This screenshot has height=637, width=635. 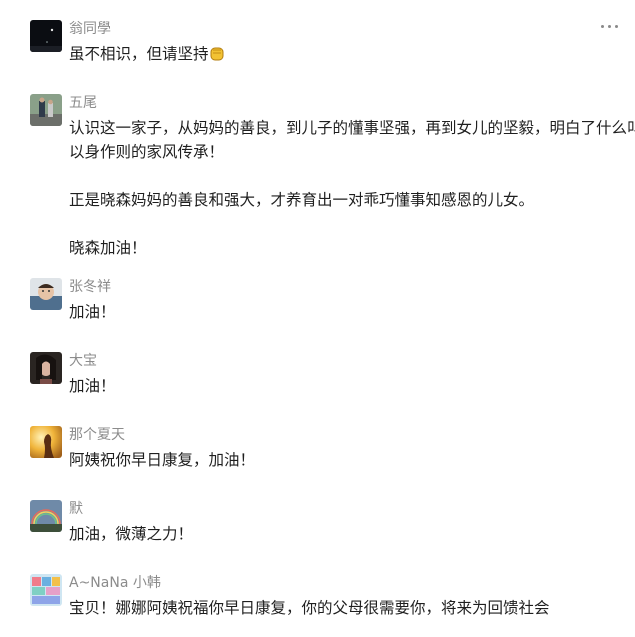 What do you see at coordinates (610, 26) in the screenshot?
I see `more-options-icon` at bounding box center [610, 26].